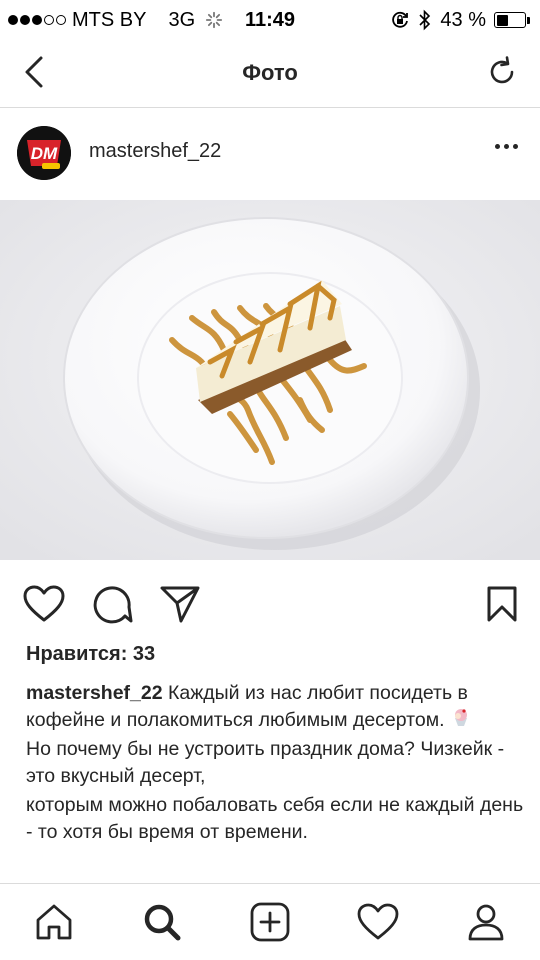 The image size is (540, 960). I want to click on profile-icon, so click(486, 922).